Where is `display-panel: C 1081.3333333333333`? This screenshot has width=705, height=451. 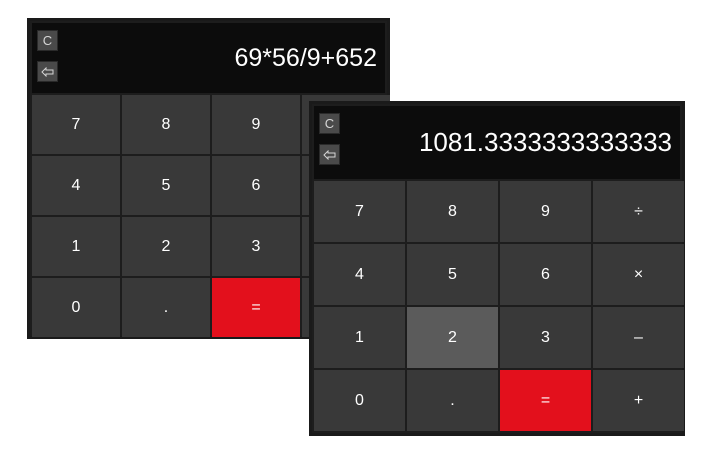
display-panel: C 1081.3333333333333 is located at coordinates (497, 142).